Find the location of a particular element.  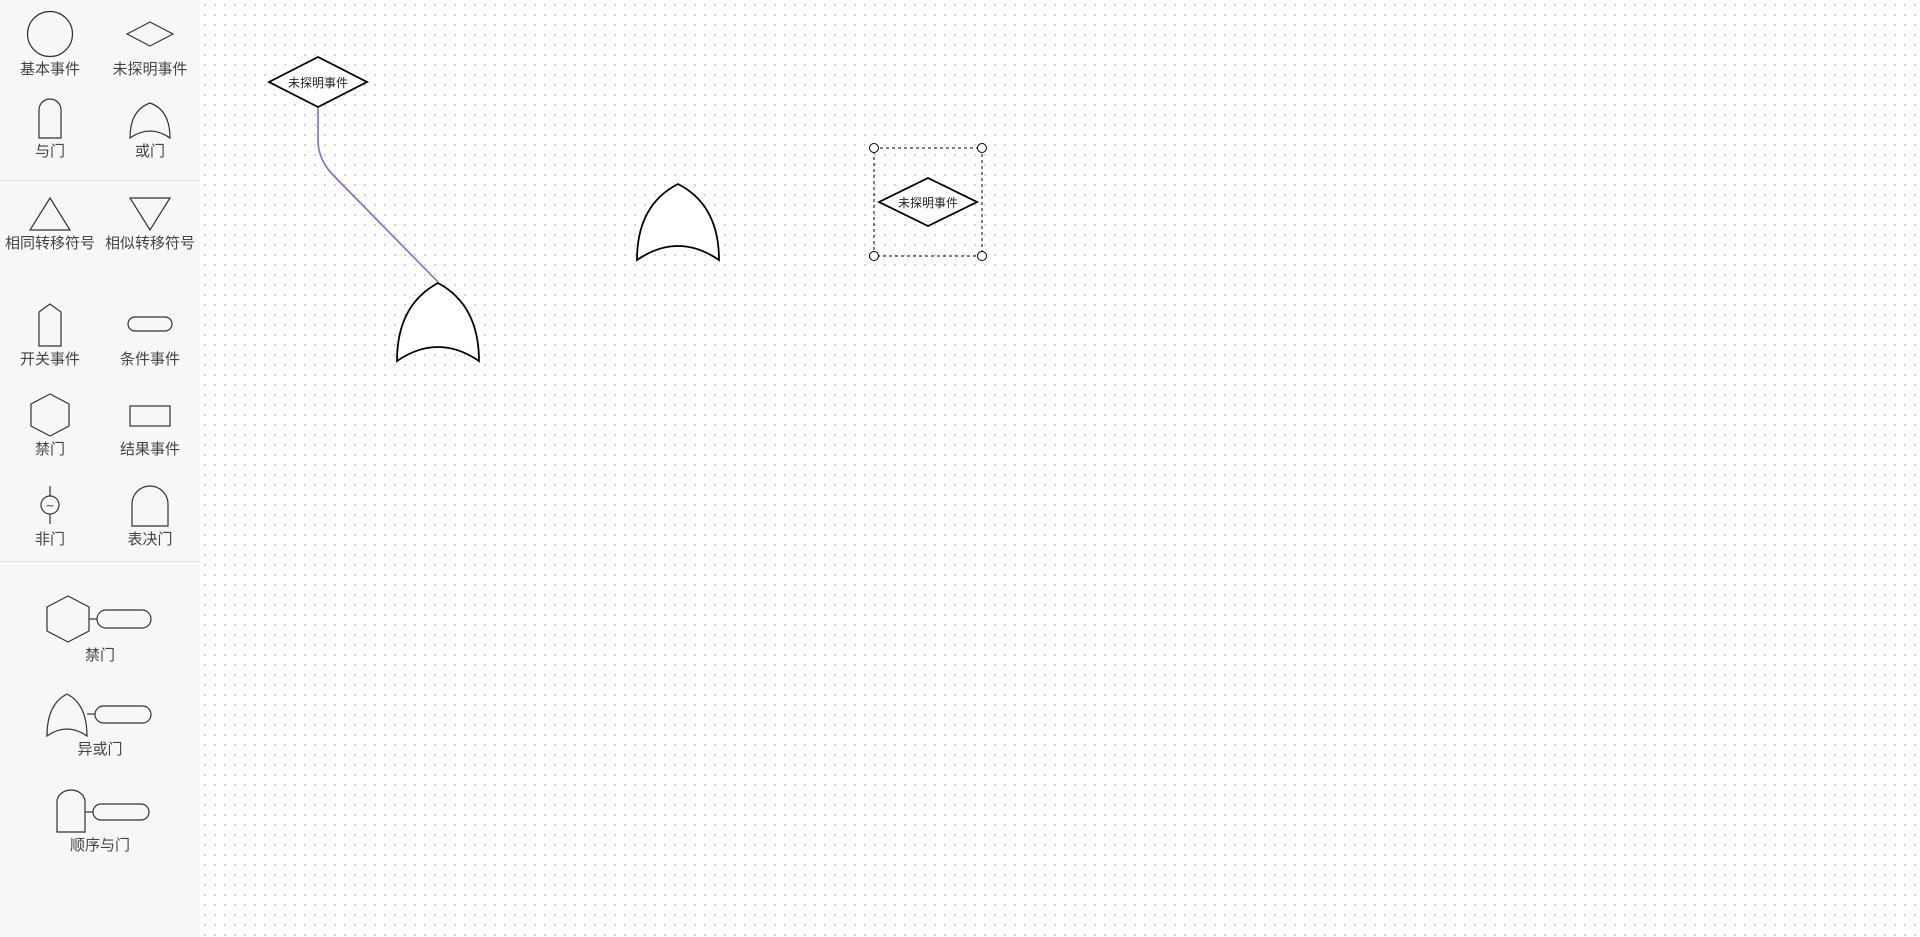

palette-item-inhibit-gate-combo: 禁门 is located at coordinates (100, 629).